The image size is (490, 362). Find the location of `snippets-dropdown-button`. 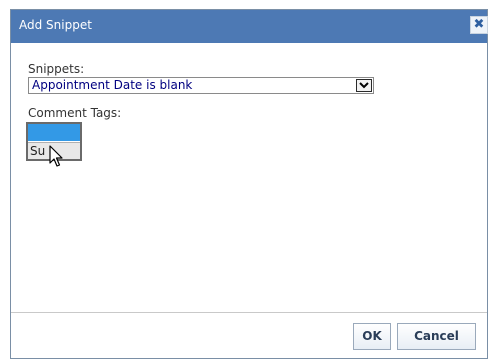

snippets-dropdown-button is located at coordinates (364, 85).